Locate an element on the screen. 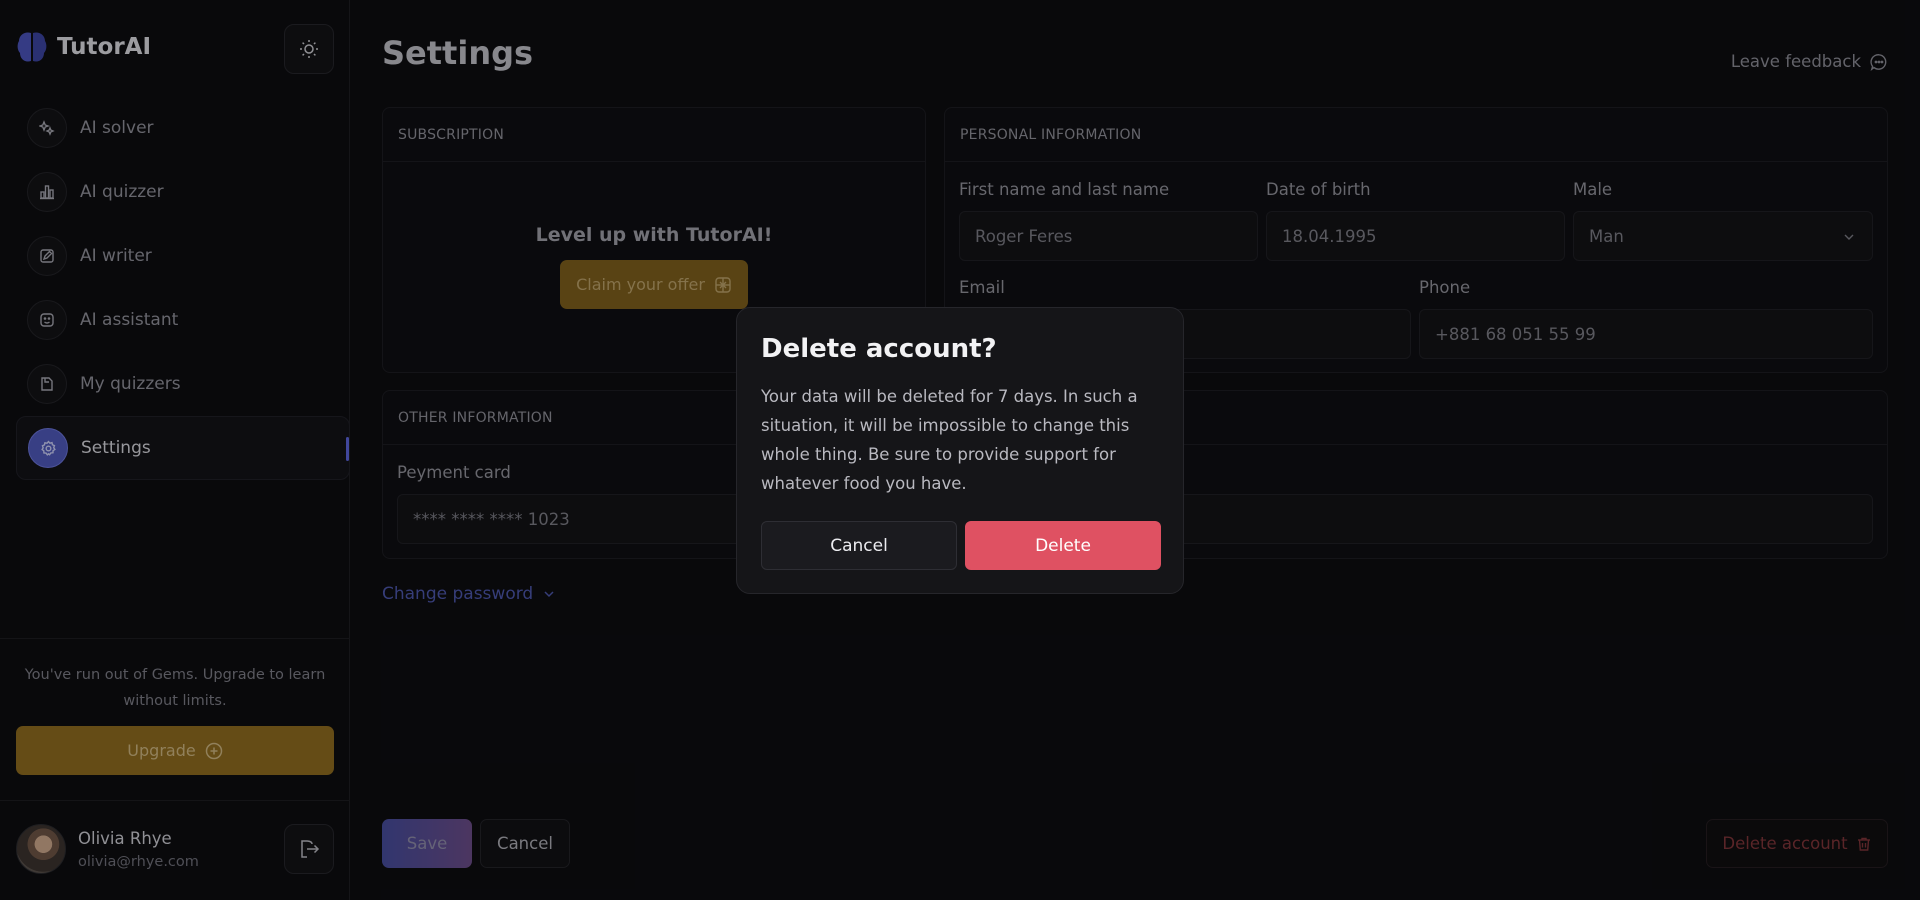  dialog-title: Delete account? is located at coordinates (879, 349).